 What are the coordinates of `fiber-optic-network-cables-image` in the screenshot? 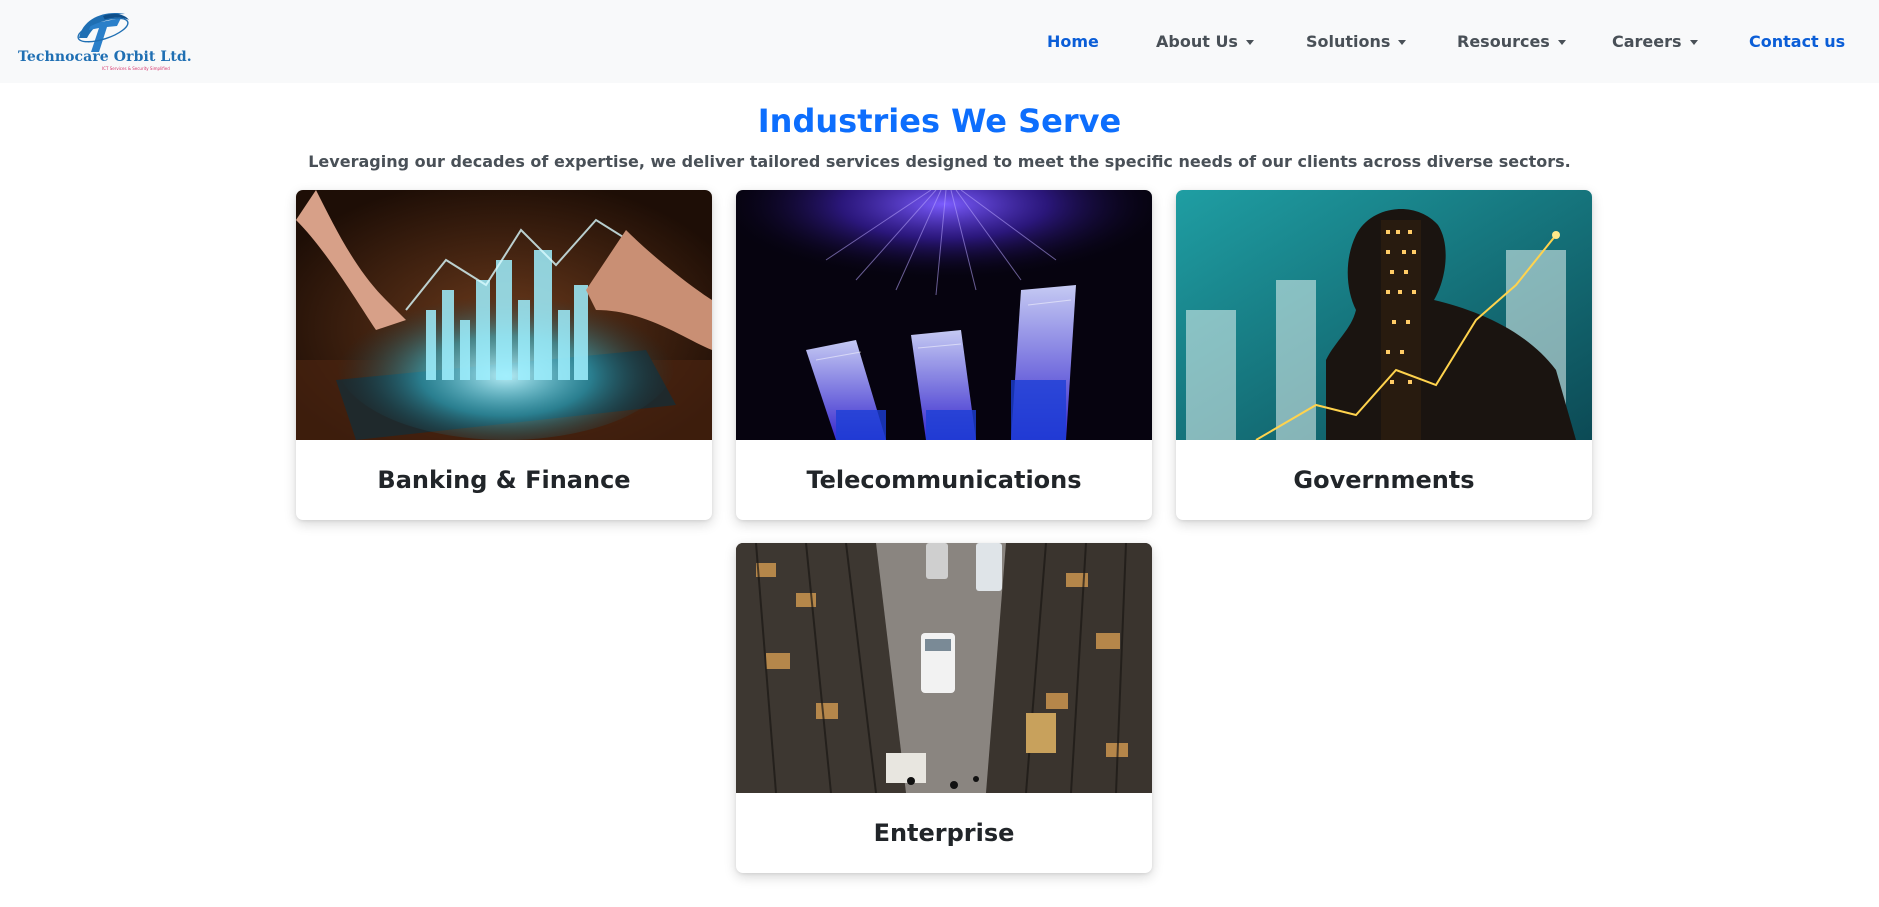 It's located at (944, 315).